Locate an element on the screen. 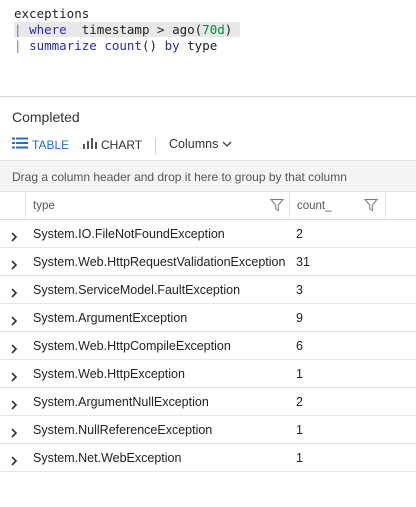  table-row: System.ArgumentException 9 is located at coordinates (208, 318).